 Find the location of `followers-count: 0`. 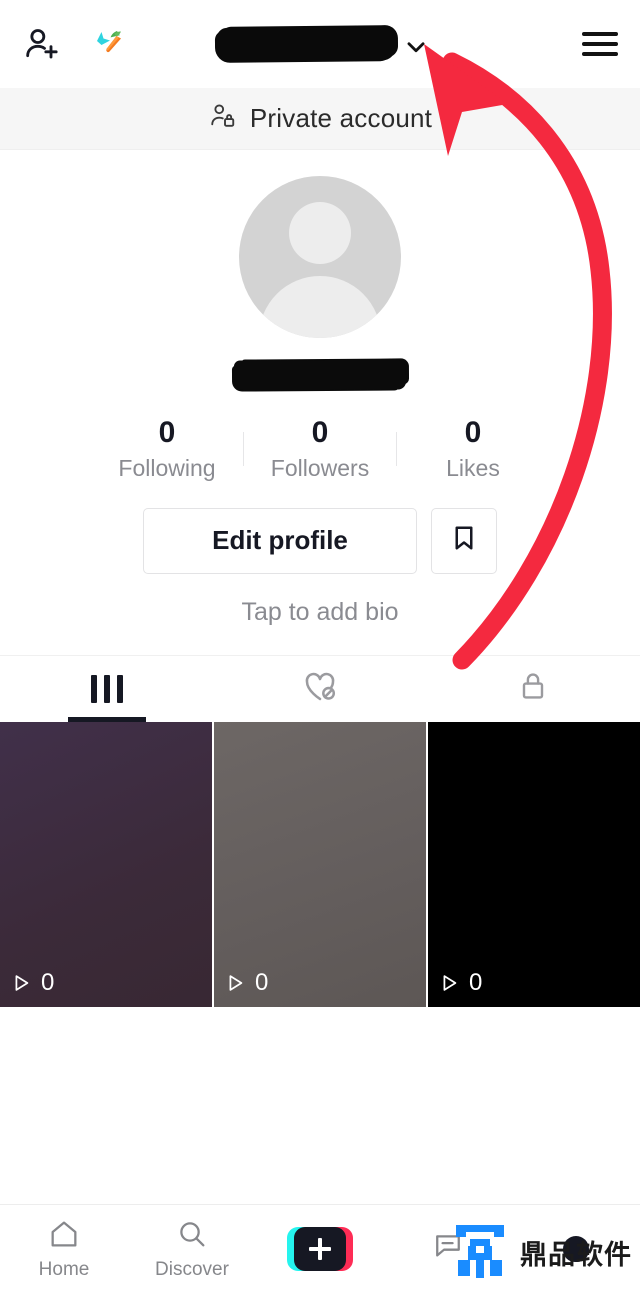

followers-count: 0 is located at coordinates (320, 432).